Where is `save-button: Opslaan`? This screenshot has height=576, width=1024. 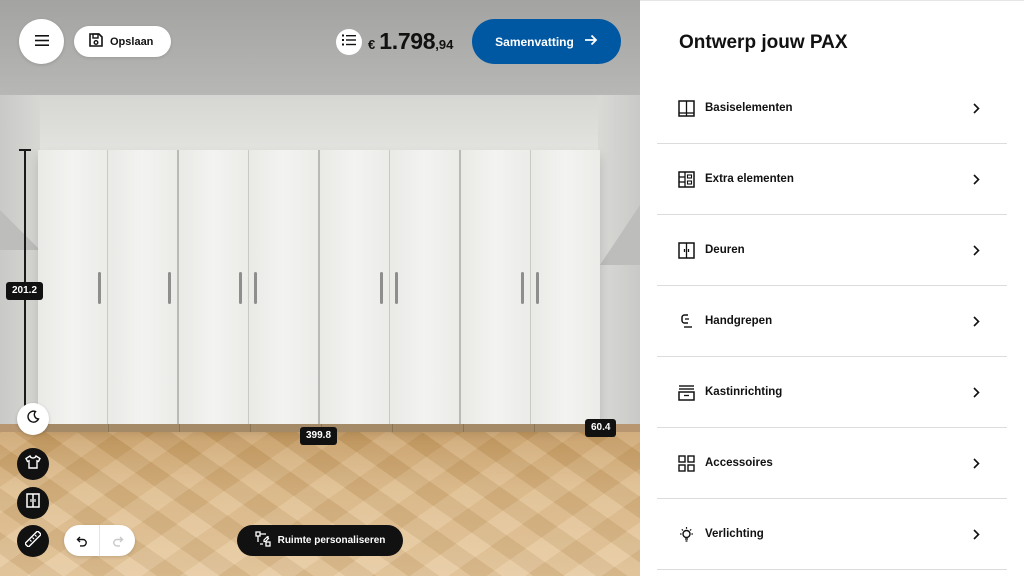
save-button: Opslaan is located at coordinates (123, 41).